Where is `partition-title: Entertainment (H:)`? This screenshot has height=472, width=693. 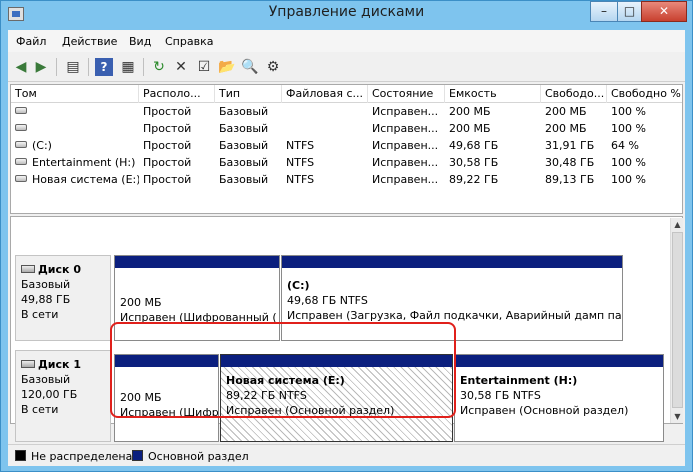 partition-title: Entertainment (H:) is located at coordinates (519, 380).